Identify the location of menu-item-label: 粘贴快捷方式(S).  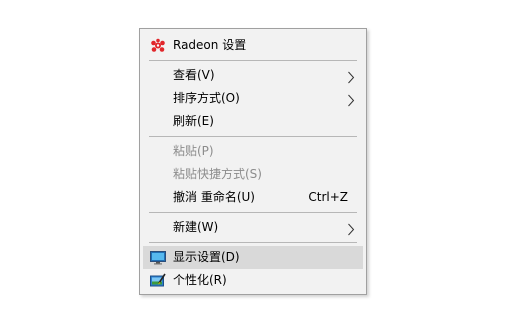
(217, 174).